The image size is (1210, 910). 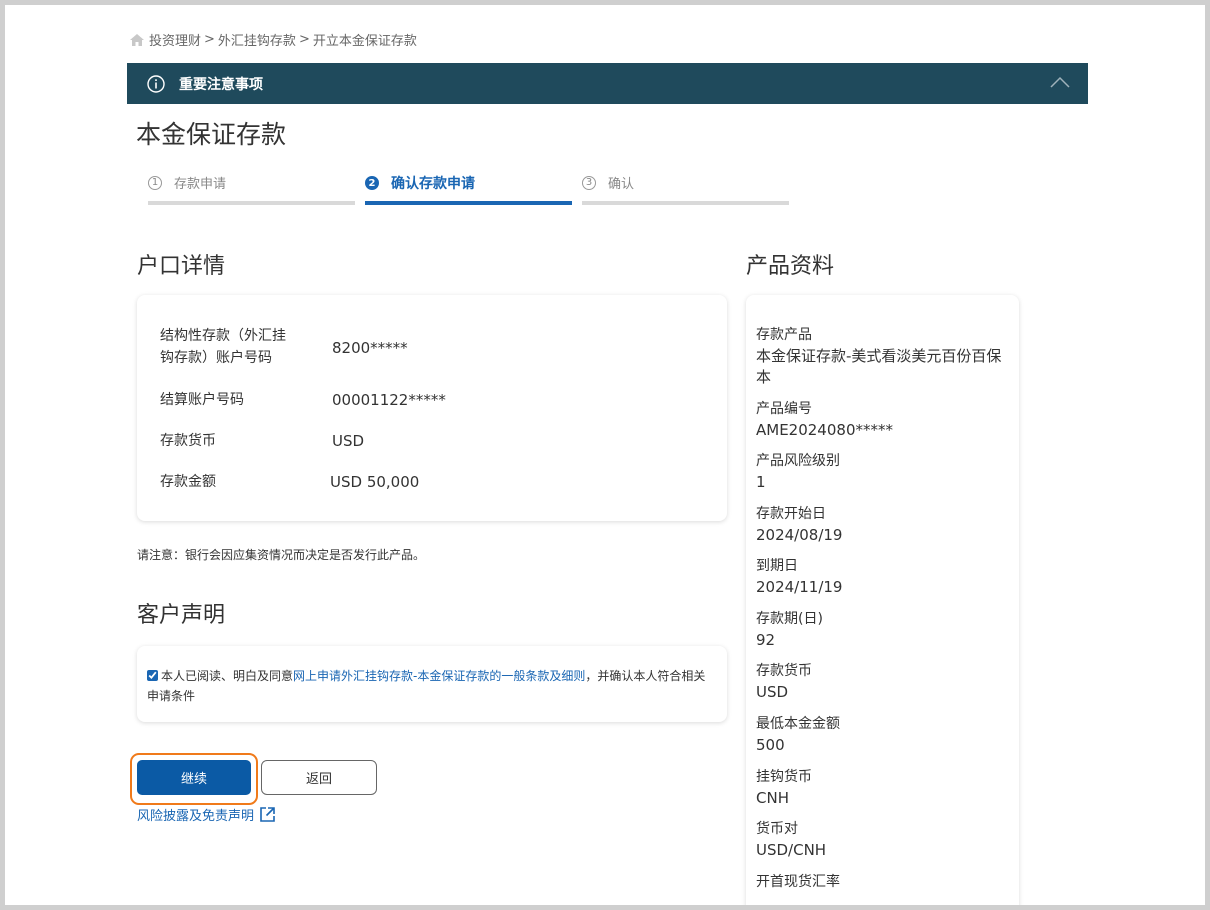 I want to click on account-row-value: USD, so click(x=348, y=441).